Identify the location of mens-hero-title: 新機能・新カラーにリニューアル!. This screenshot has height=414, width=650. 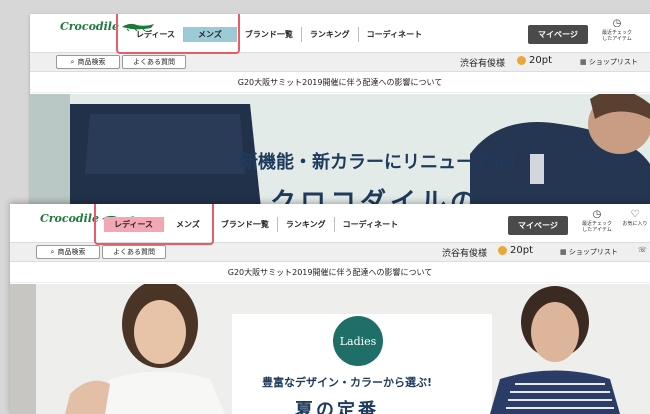
(379, 162).